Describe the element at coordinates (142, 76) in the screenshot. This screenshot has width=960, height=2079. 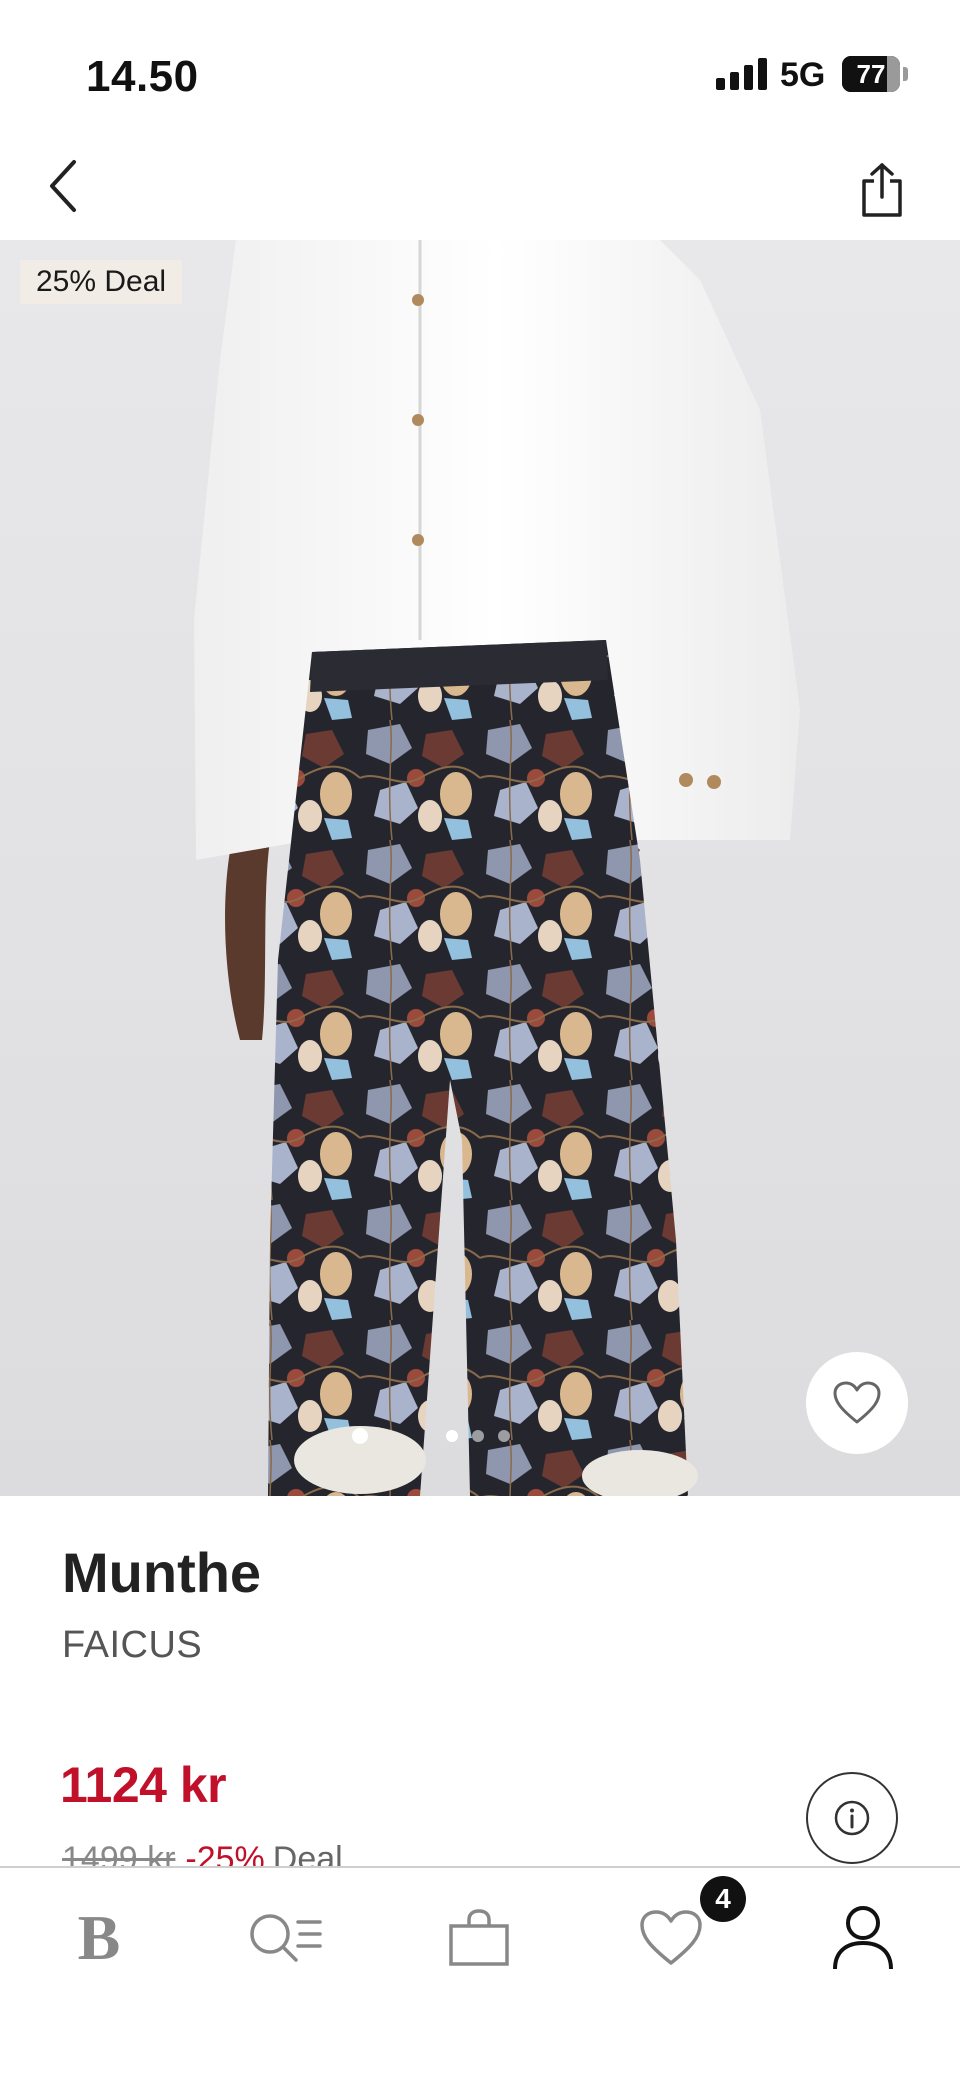
I see `status-time: 14.50` at that location.